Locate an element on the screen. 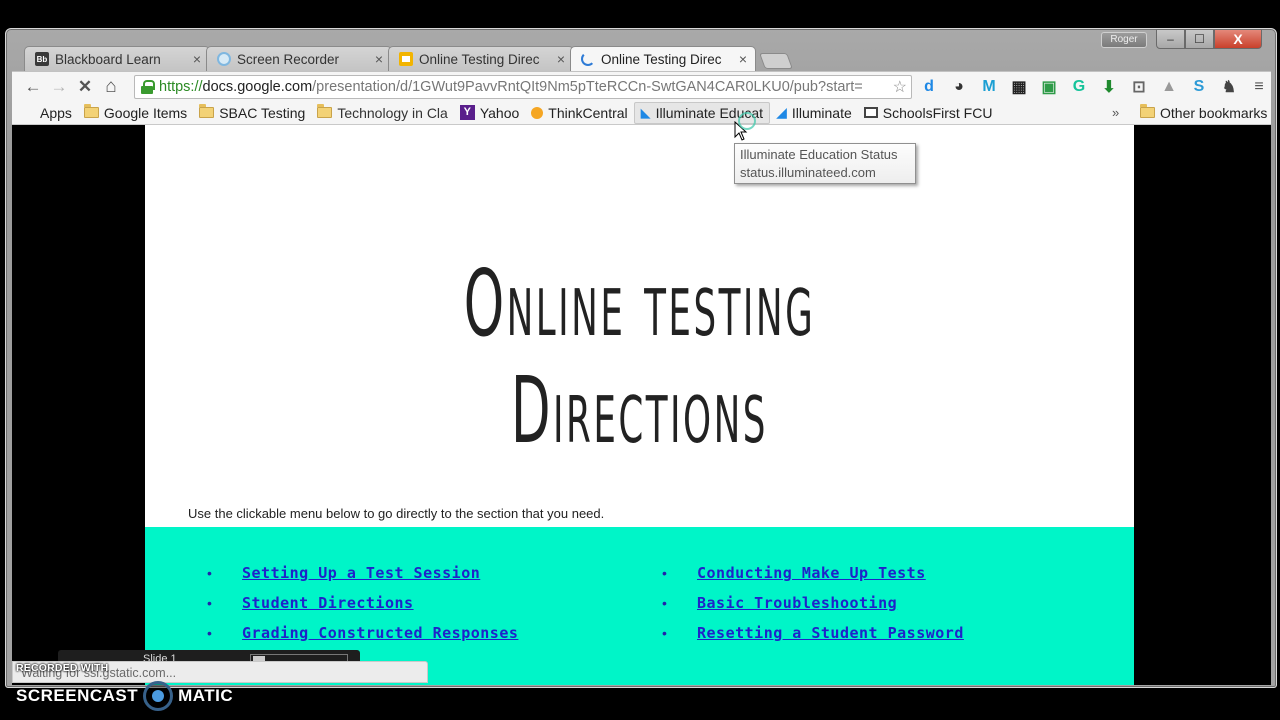  chrome-menu-glyph: ≡ is located at coordinates (1259, 86).